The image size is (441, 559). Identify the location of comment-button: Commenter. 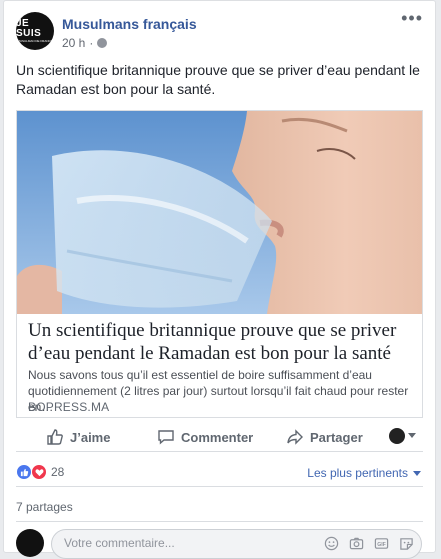
(205, 437).